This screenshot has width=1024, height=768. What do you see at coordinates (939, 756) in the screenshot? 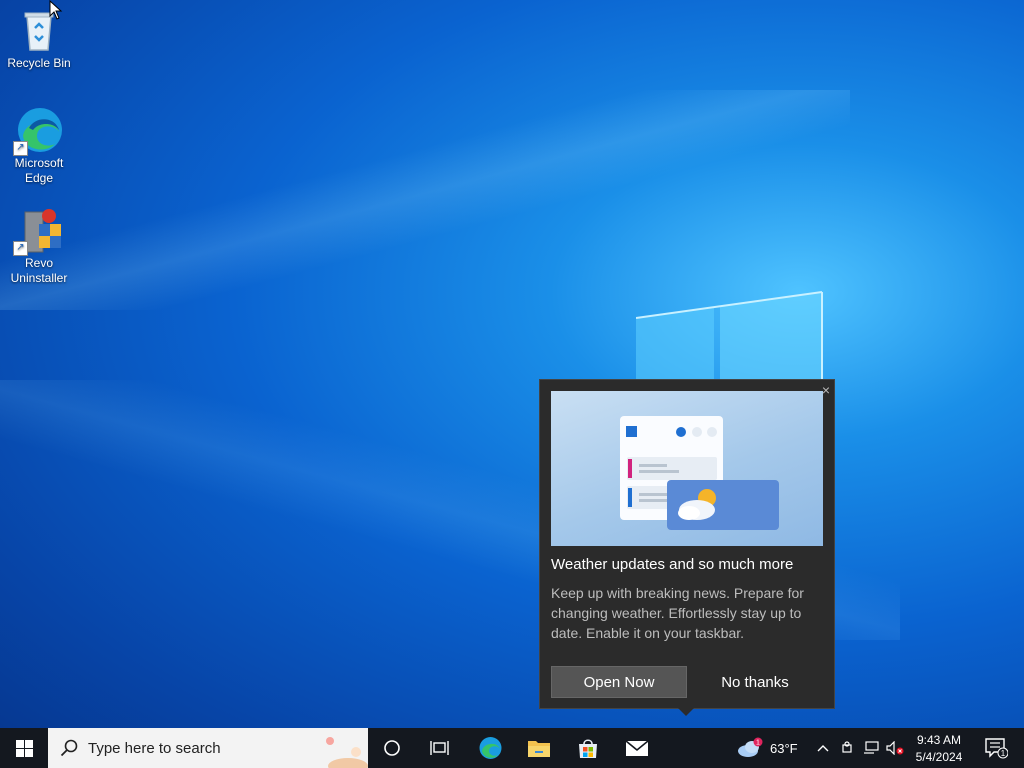
I see `clock-date: 5/4/2024` at bounding box center [939, 756].